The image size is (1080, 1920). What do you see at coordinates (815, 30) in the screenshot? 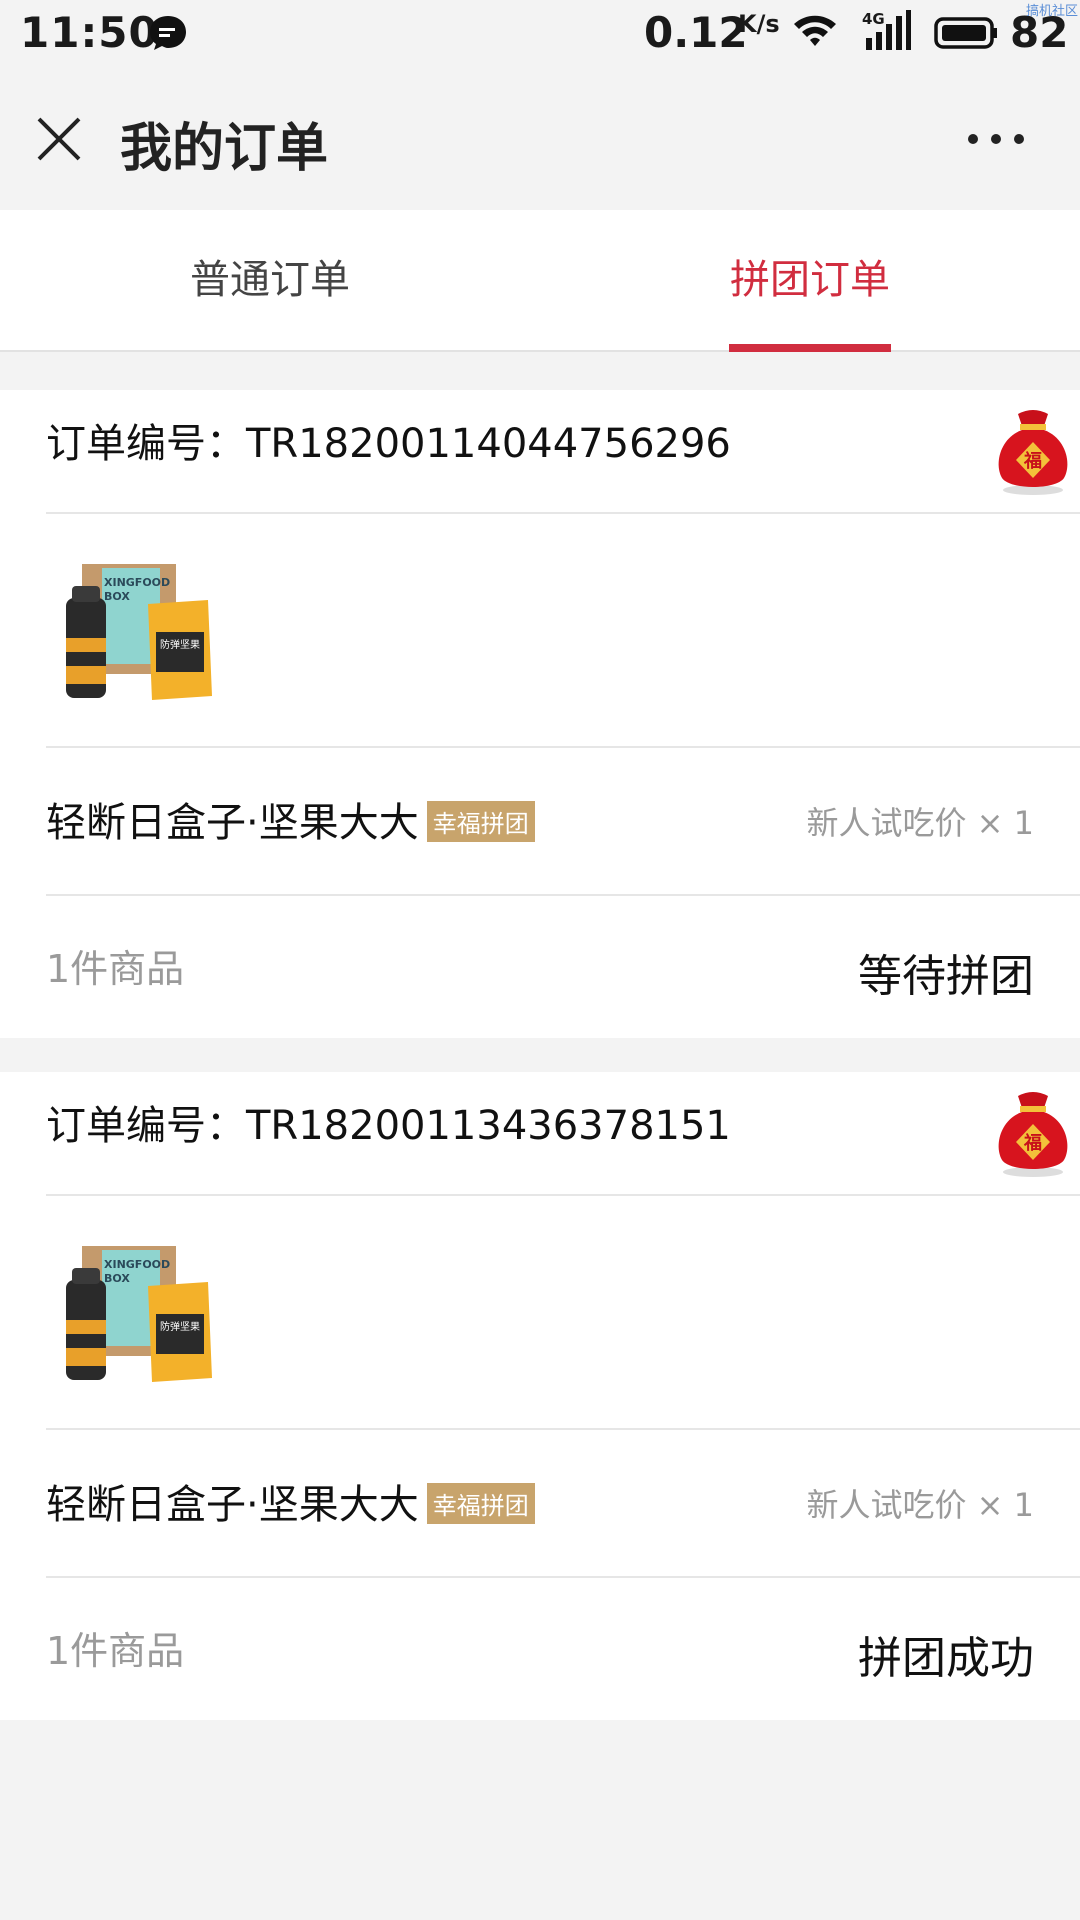
I see `wifi-icon` at bounding box center [815, 30].